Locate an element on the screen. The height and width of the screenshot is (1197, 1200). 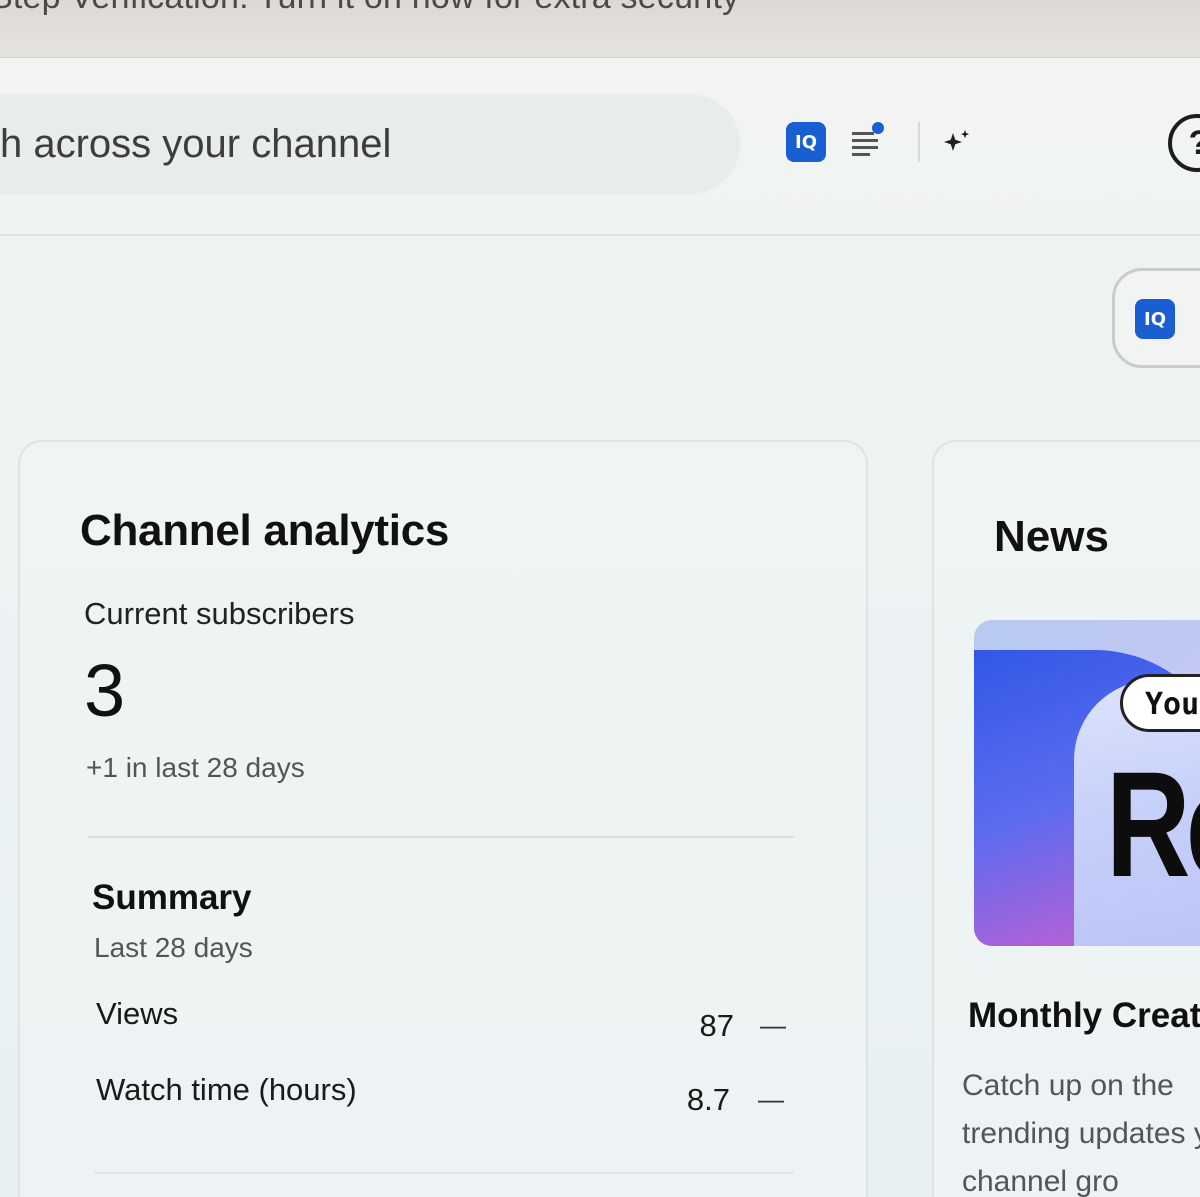
current-subscribers-label: Current subscribers is located at coordinates (219, 613).